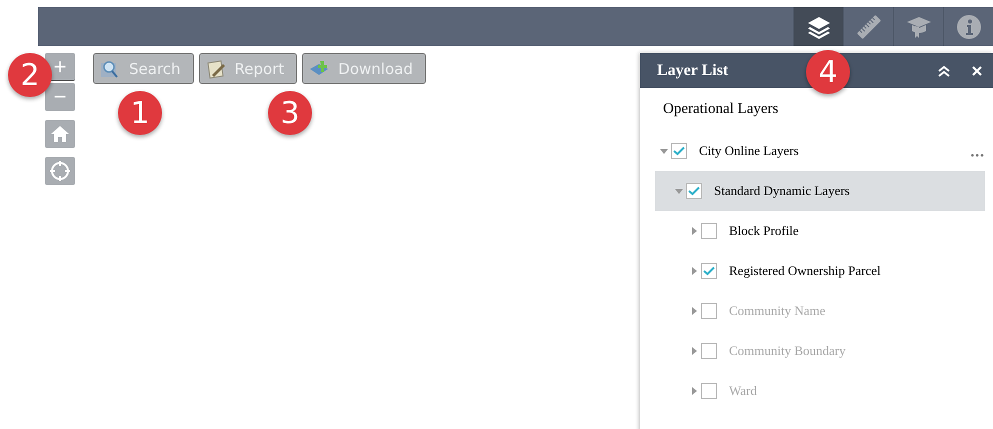 The height and width of the screenshot is (429, 993). Describe the element at coordinates (820, 151) in the screenshot. I see `layer-row: City Online Layers •••` at that location.